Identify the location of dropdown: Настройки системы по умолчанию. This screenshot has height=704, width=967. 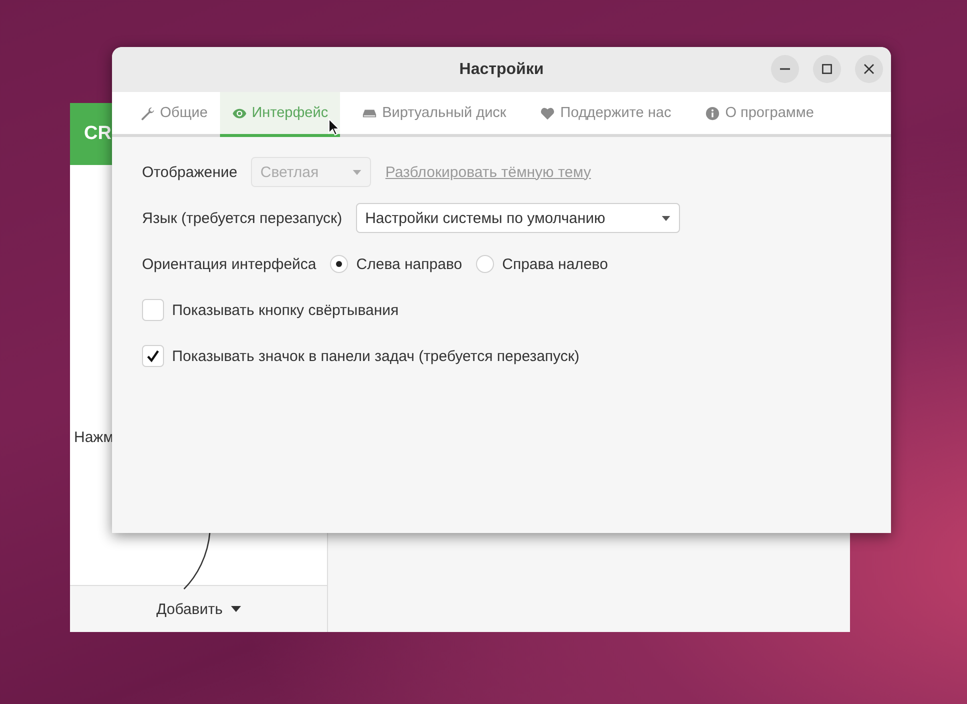
(518, 218).